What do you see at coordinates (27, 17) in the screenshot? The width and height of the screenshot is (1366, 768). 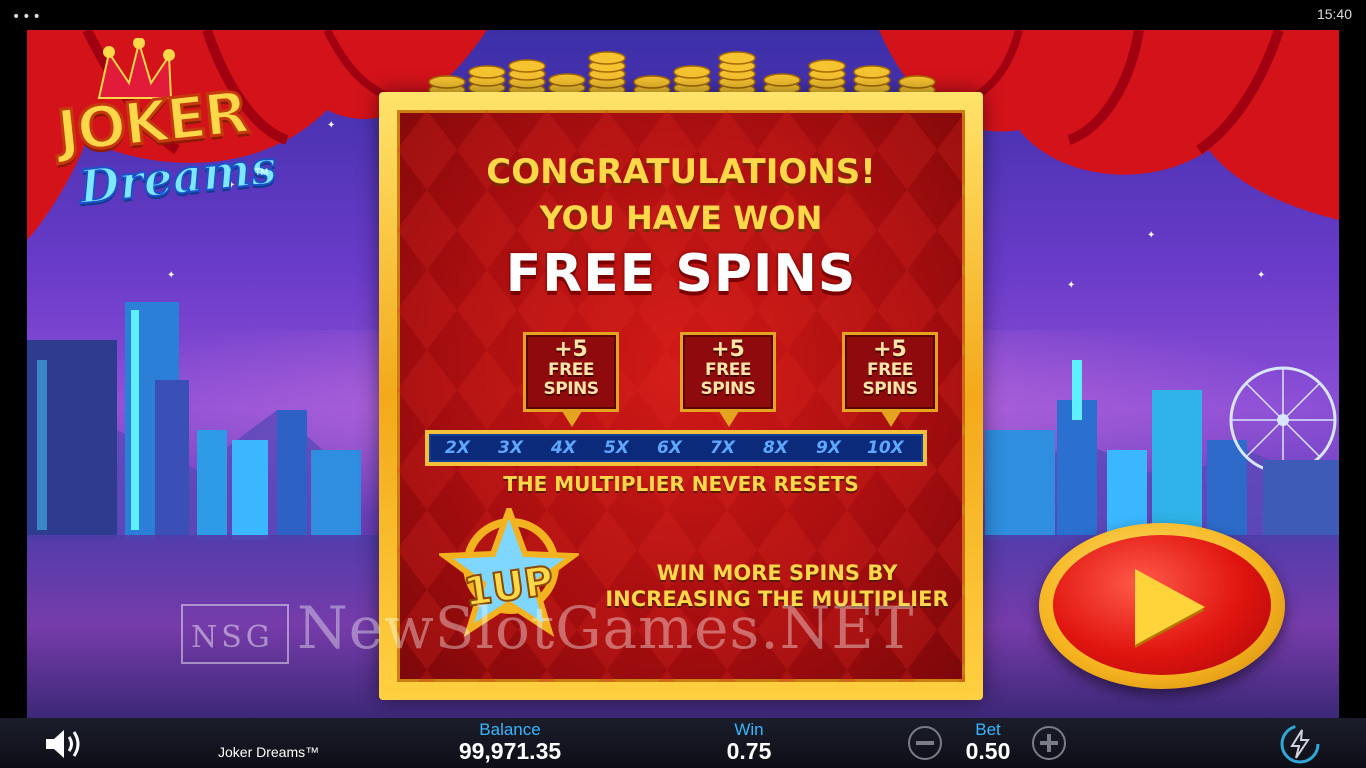 I see `menu-dots-icon: •••` at bounding box center [27, 17].